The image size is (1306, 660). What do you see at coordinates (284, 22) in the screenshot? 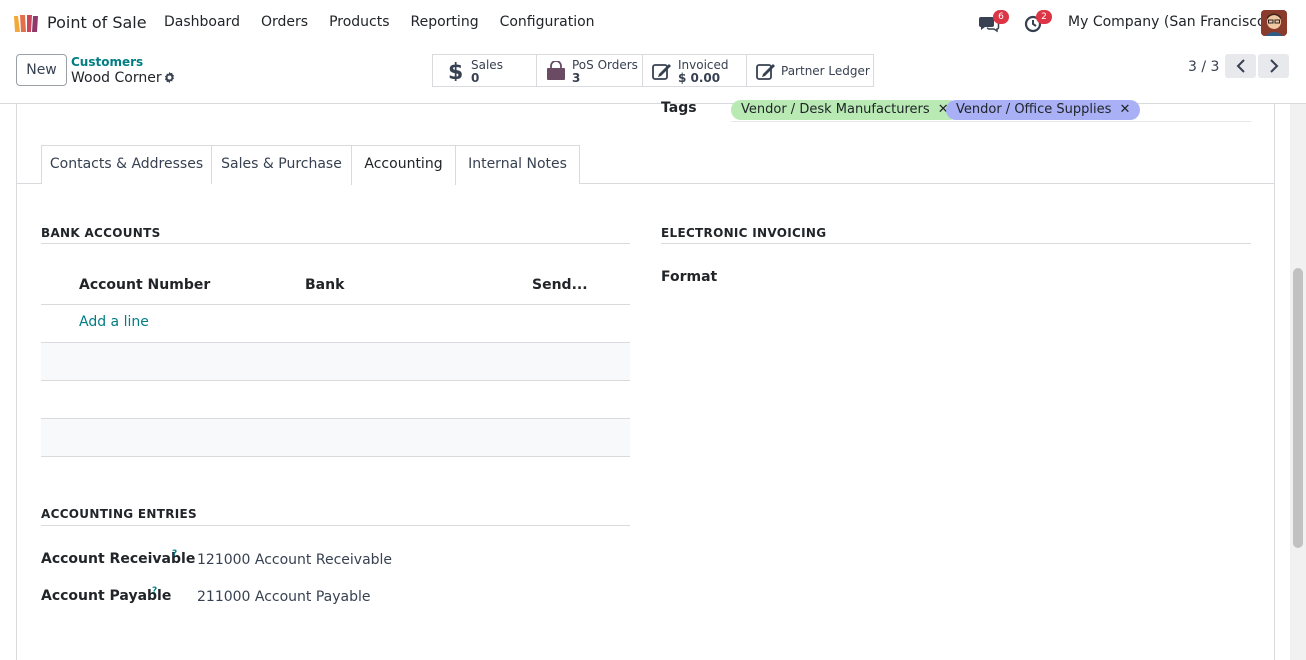
I see `menu-orders: Orders` at bounding box center [284, 22].